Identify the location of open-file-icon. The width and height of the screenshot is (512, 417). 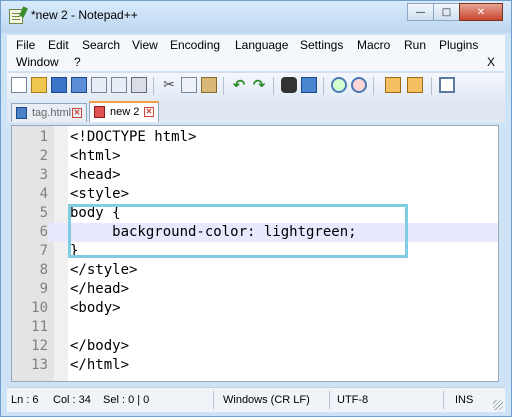
(39, 85).